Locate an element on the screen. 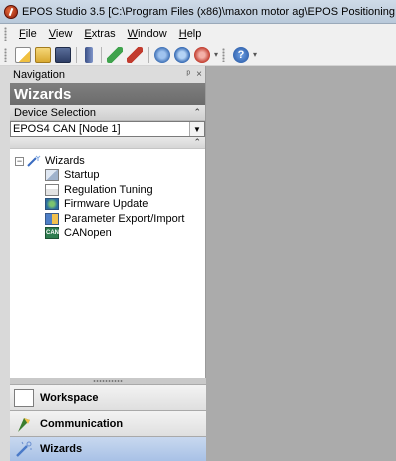 This screenshot has width=396, height=461. help-icon: ? is located at coordinates (241, 54).